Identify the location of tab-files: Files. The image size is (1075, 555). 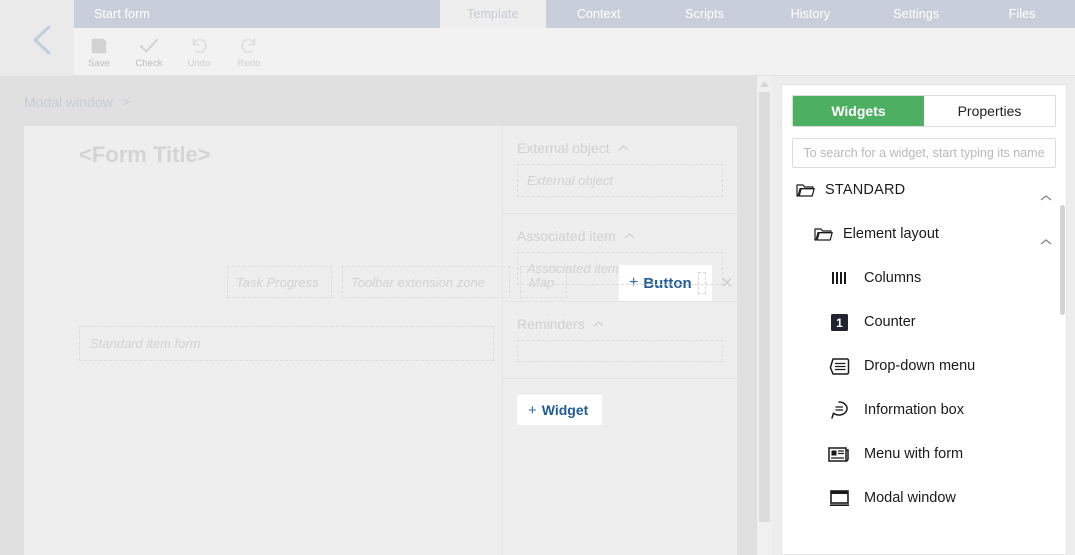
(1022, 14).